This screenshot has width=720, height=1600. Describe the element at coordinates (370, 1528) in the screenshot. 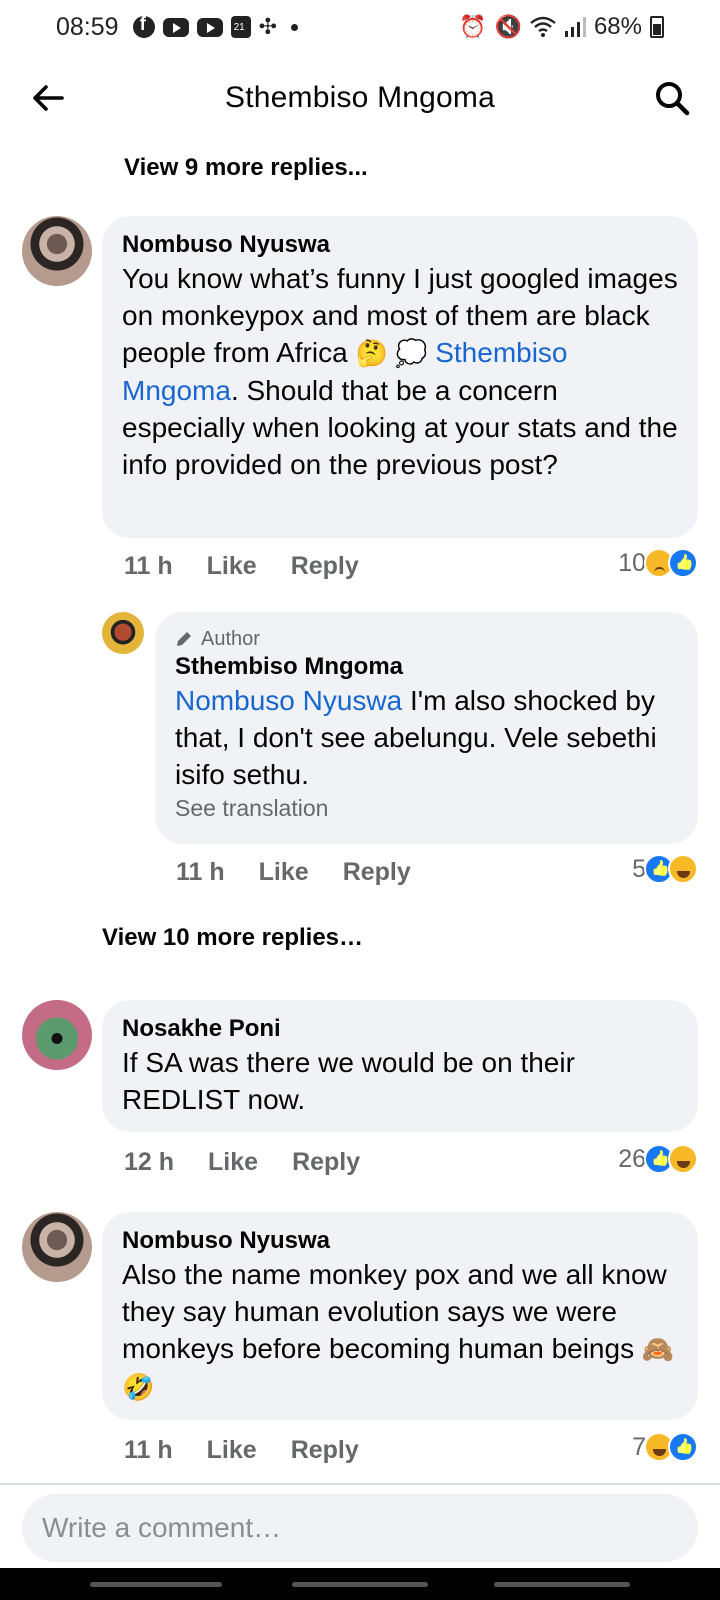

I see `comment-input` at that location.